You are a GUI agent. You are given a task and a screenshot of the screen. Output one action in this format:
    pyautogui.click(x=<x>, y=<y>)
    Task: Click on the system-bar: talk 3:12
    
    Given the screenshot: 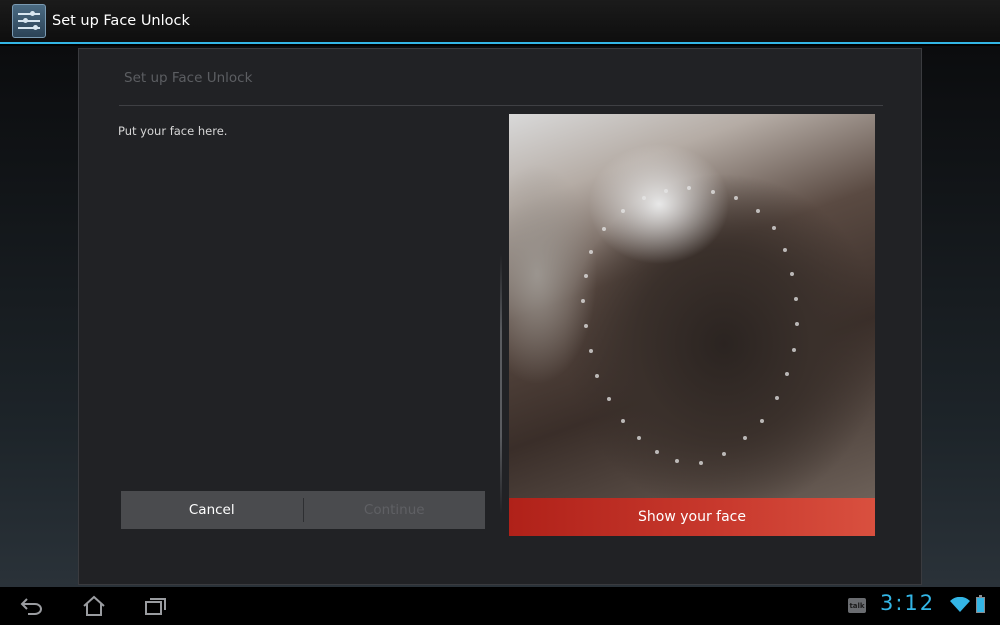 What is the action you would take?
    pyautogui.click(x=500, y=606)
    